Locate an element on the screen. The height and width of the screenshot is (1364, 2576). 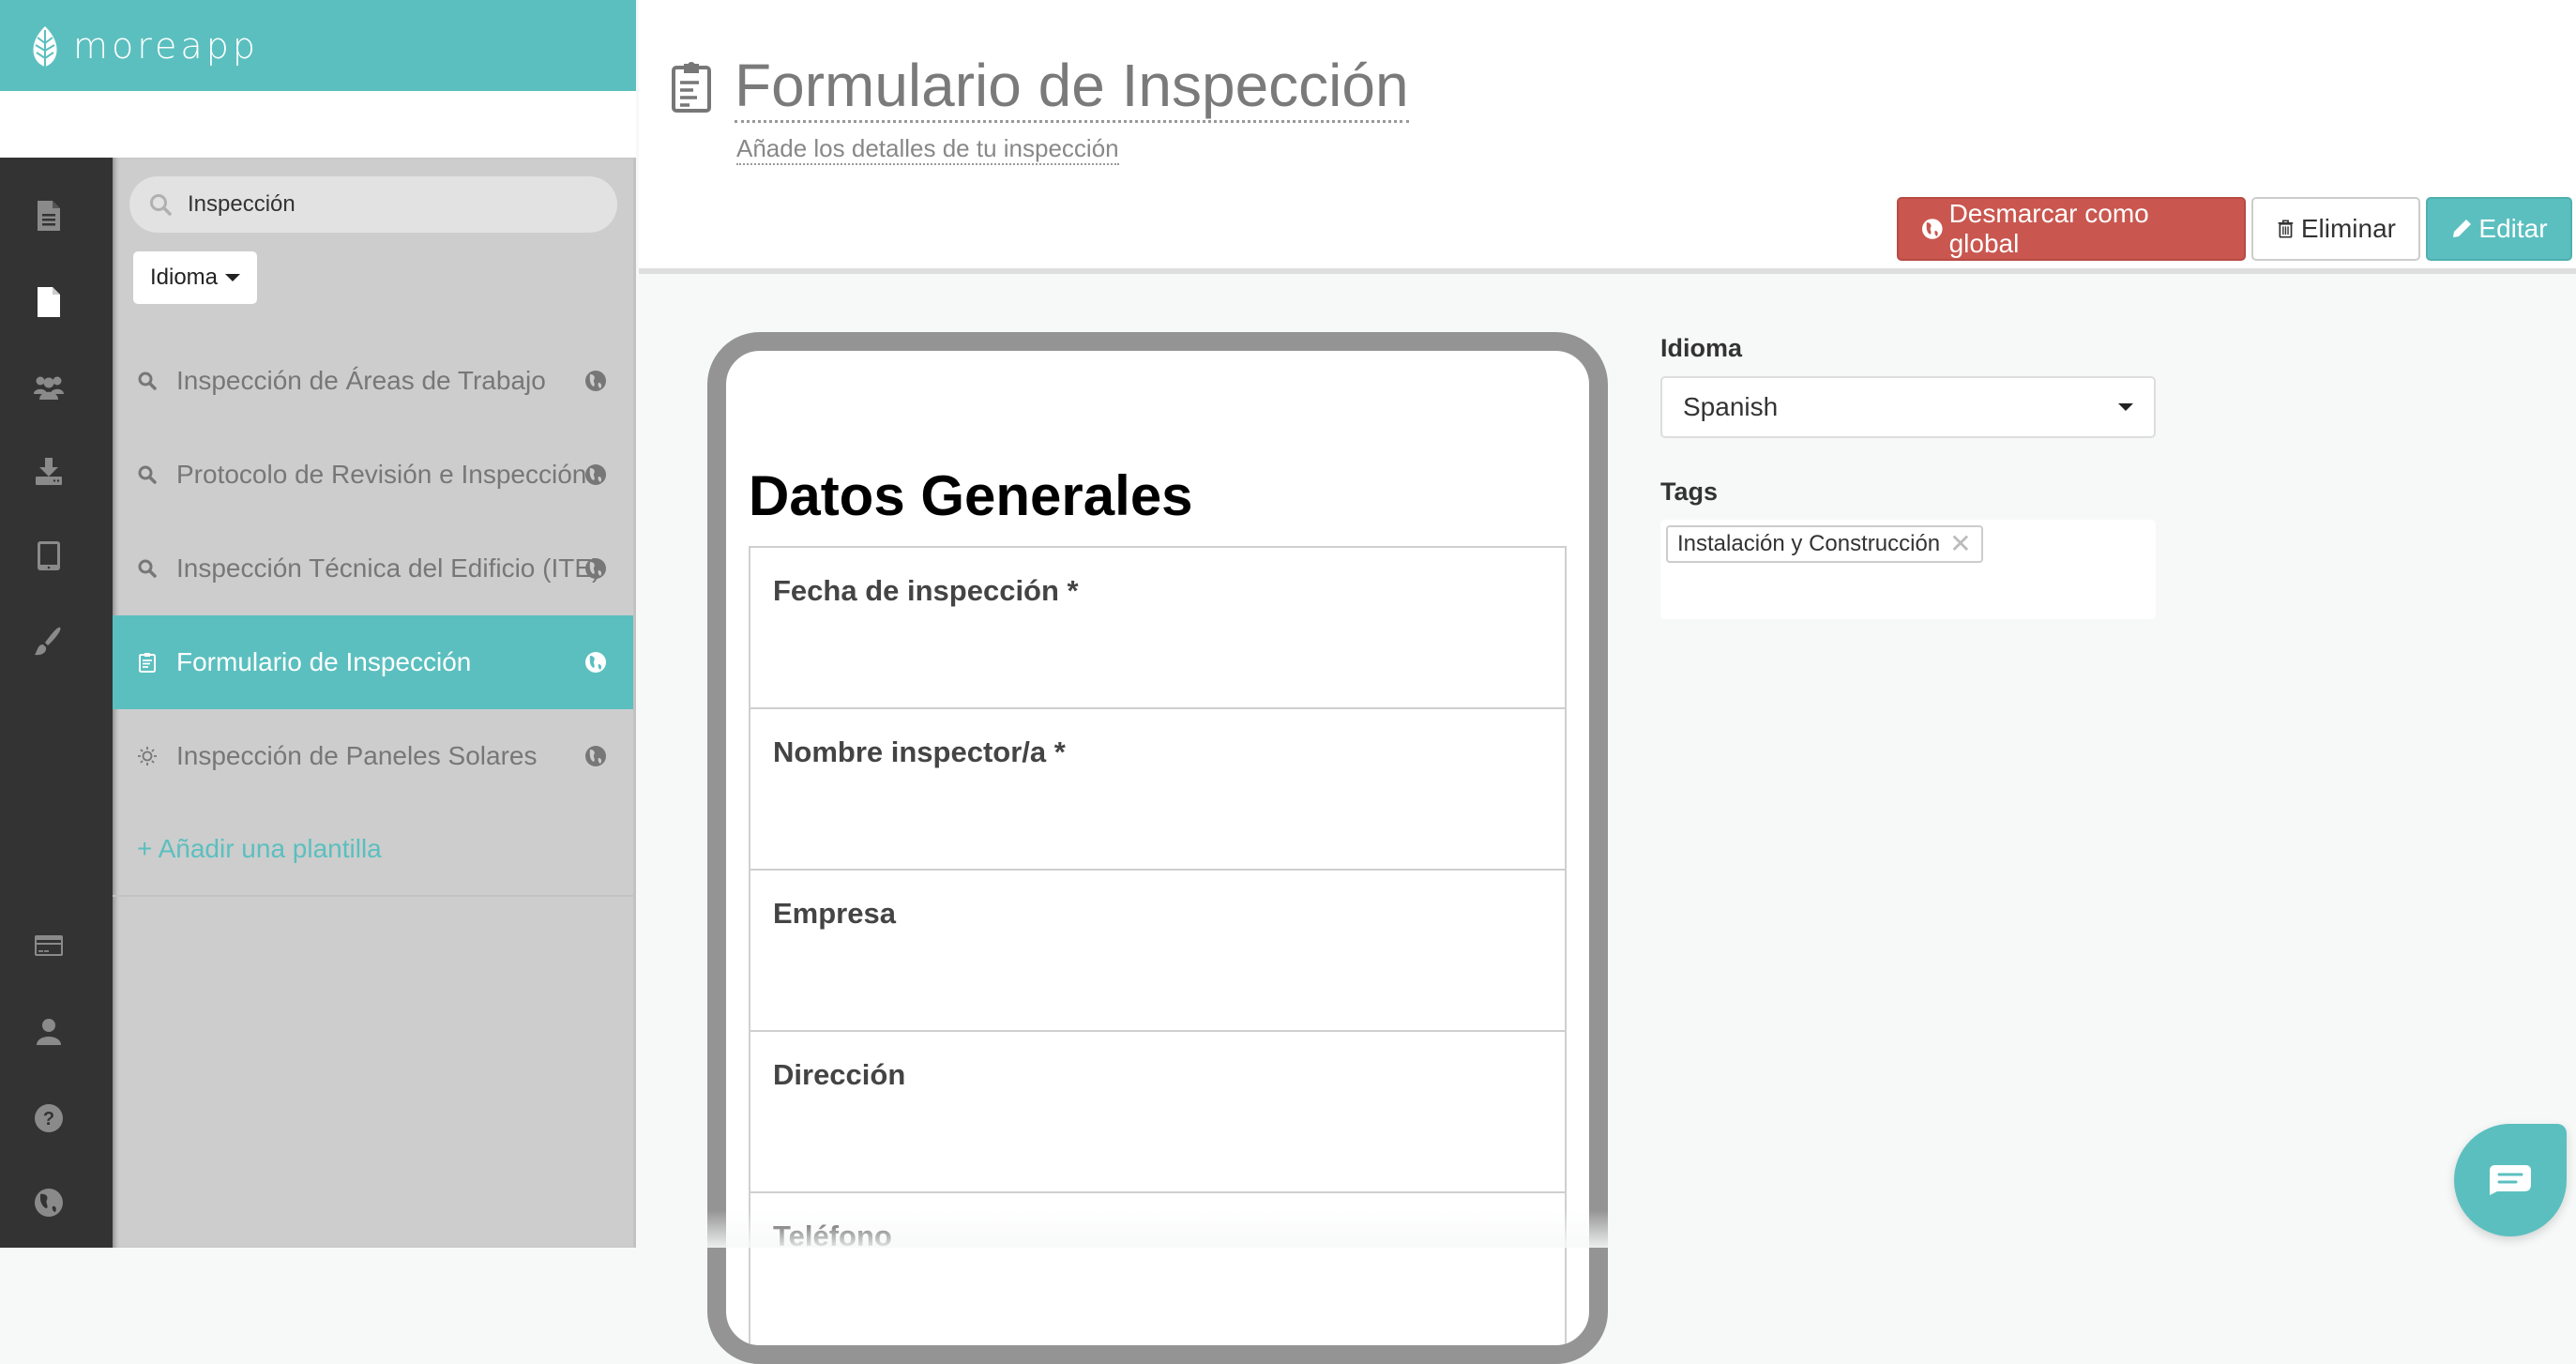
preview-section-title: Datos Generales is located at coordinates (971, 495).